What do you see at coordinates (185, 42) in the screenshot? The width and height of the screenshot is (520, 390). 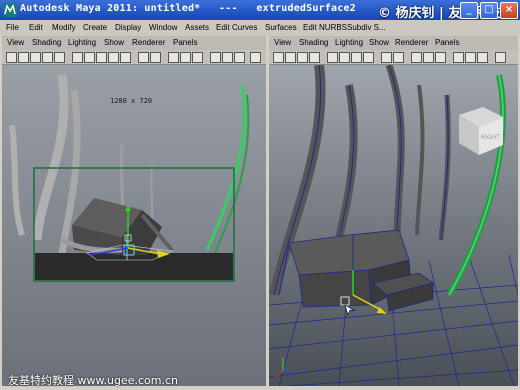 I see `left-menu-panels: Panels` at bounding box center [185, 42].